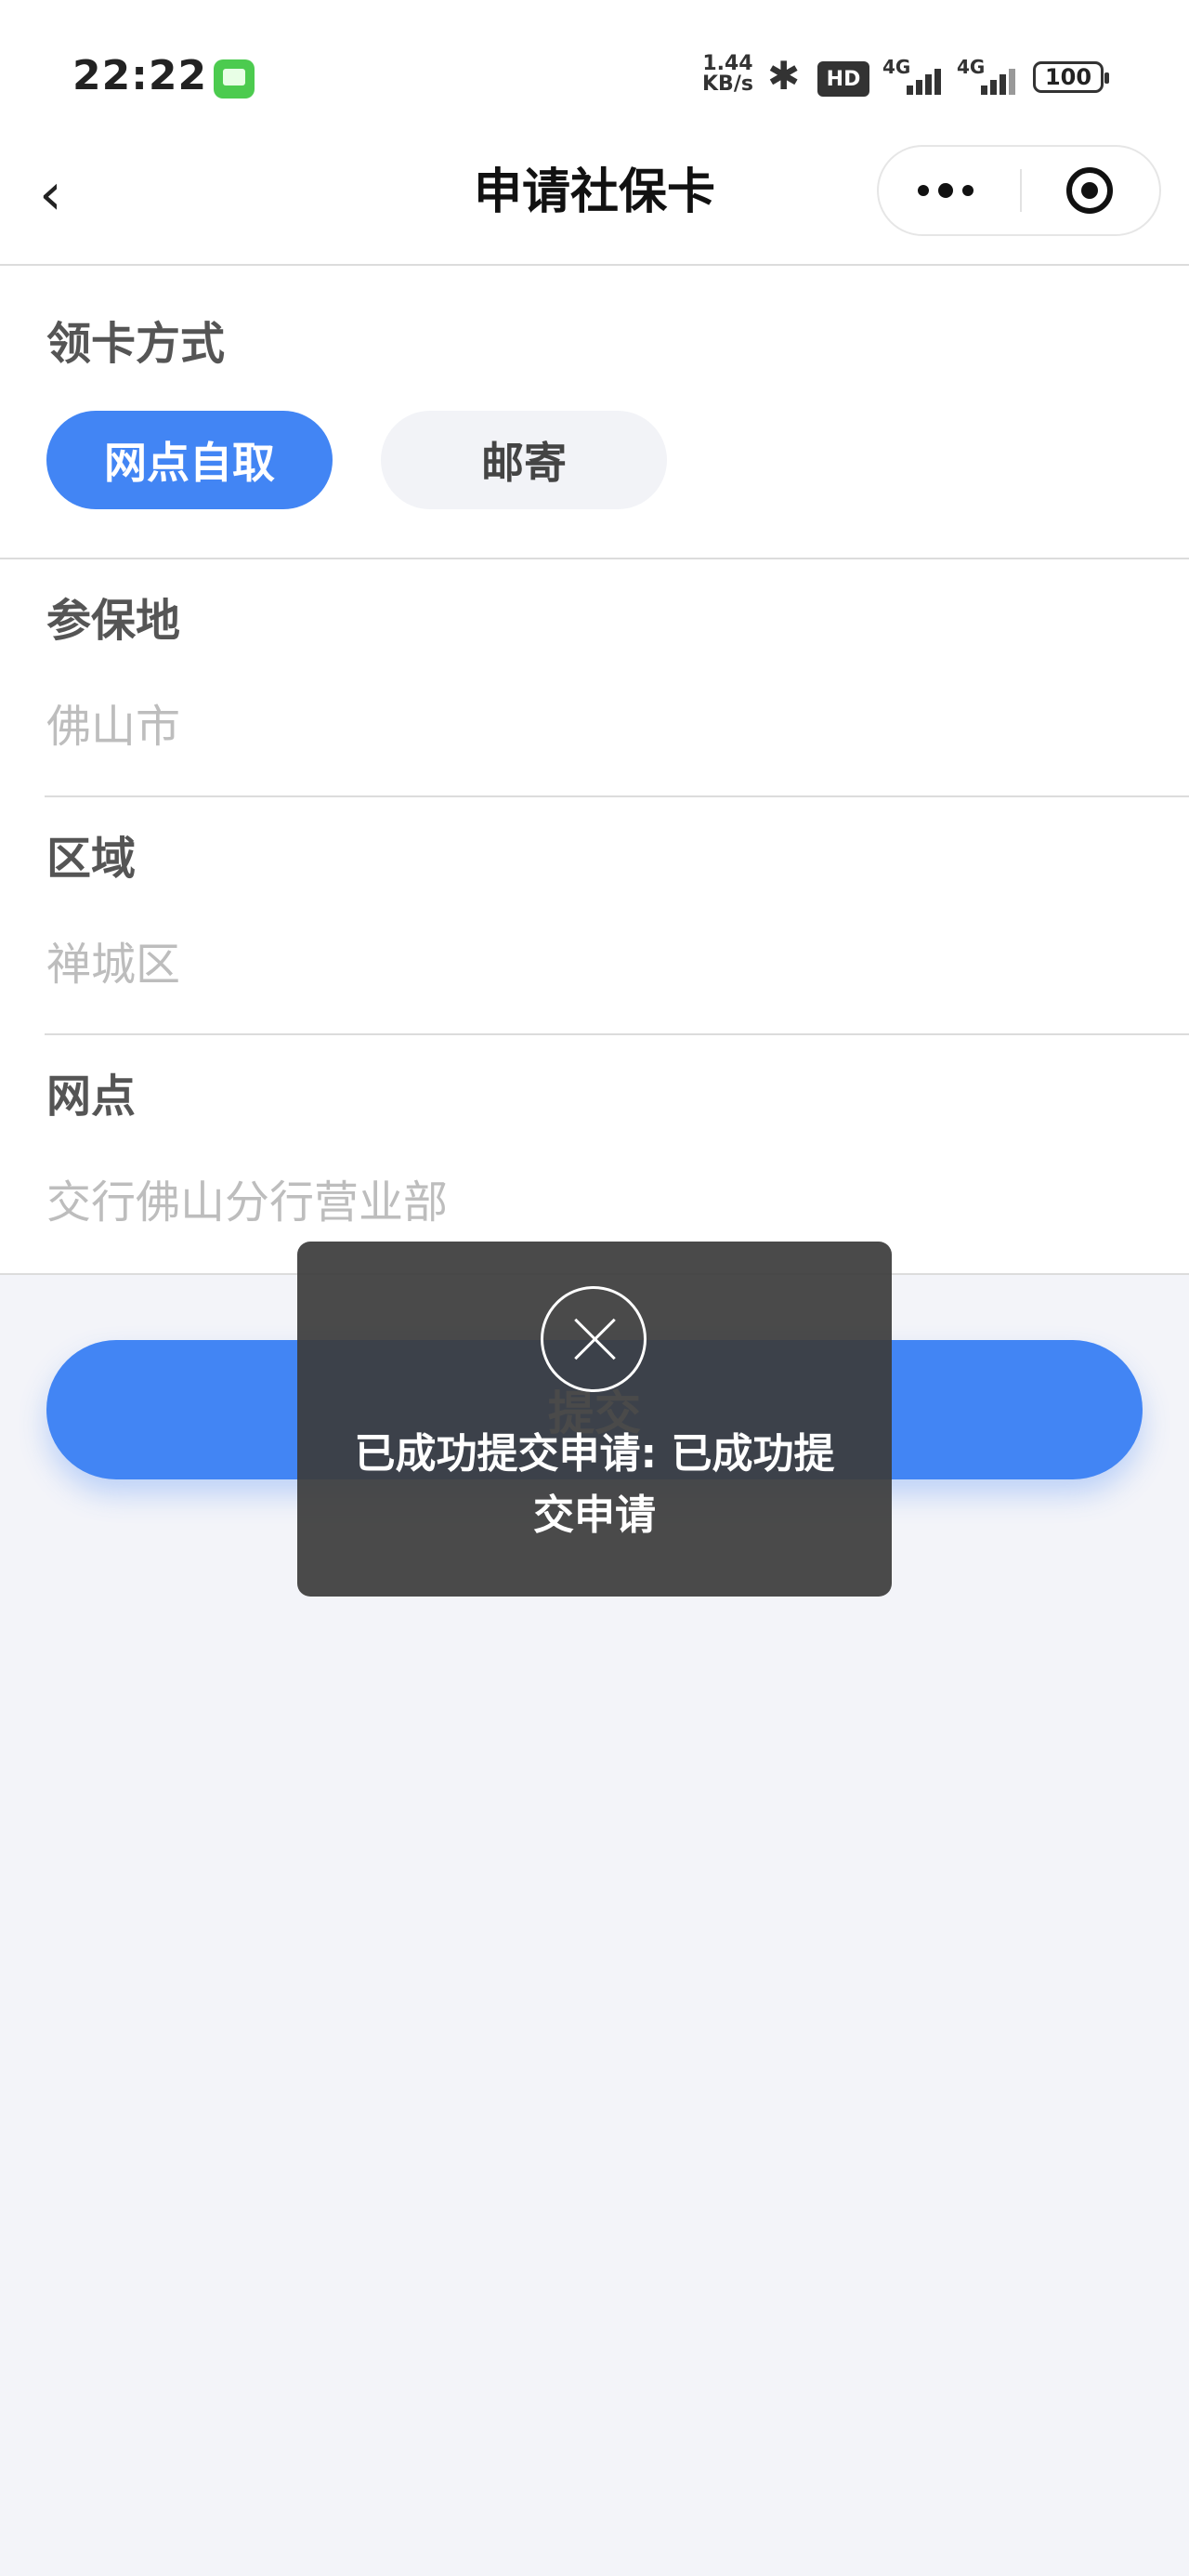  What do you see at coordinates (594, 1154) in the screenshot?
I see `field-branch: 网点 交行佛山分行营业部` at bounding box center [594, 1154].